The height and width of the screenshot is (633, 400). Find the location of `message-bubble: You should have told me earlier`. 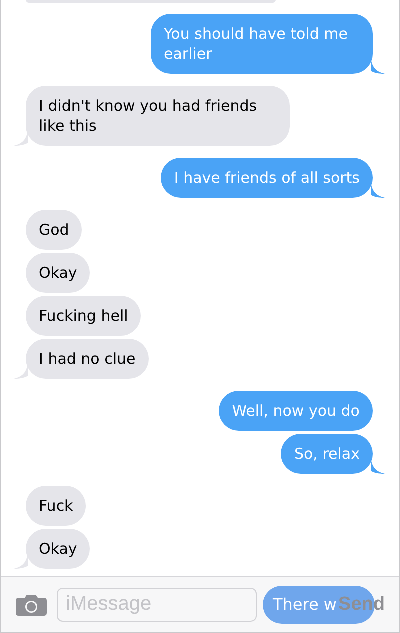

message-bubble: You should have told me earlier is located at coordinates (262, 44).